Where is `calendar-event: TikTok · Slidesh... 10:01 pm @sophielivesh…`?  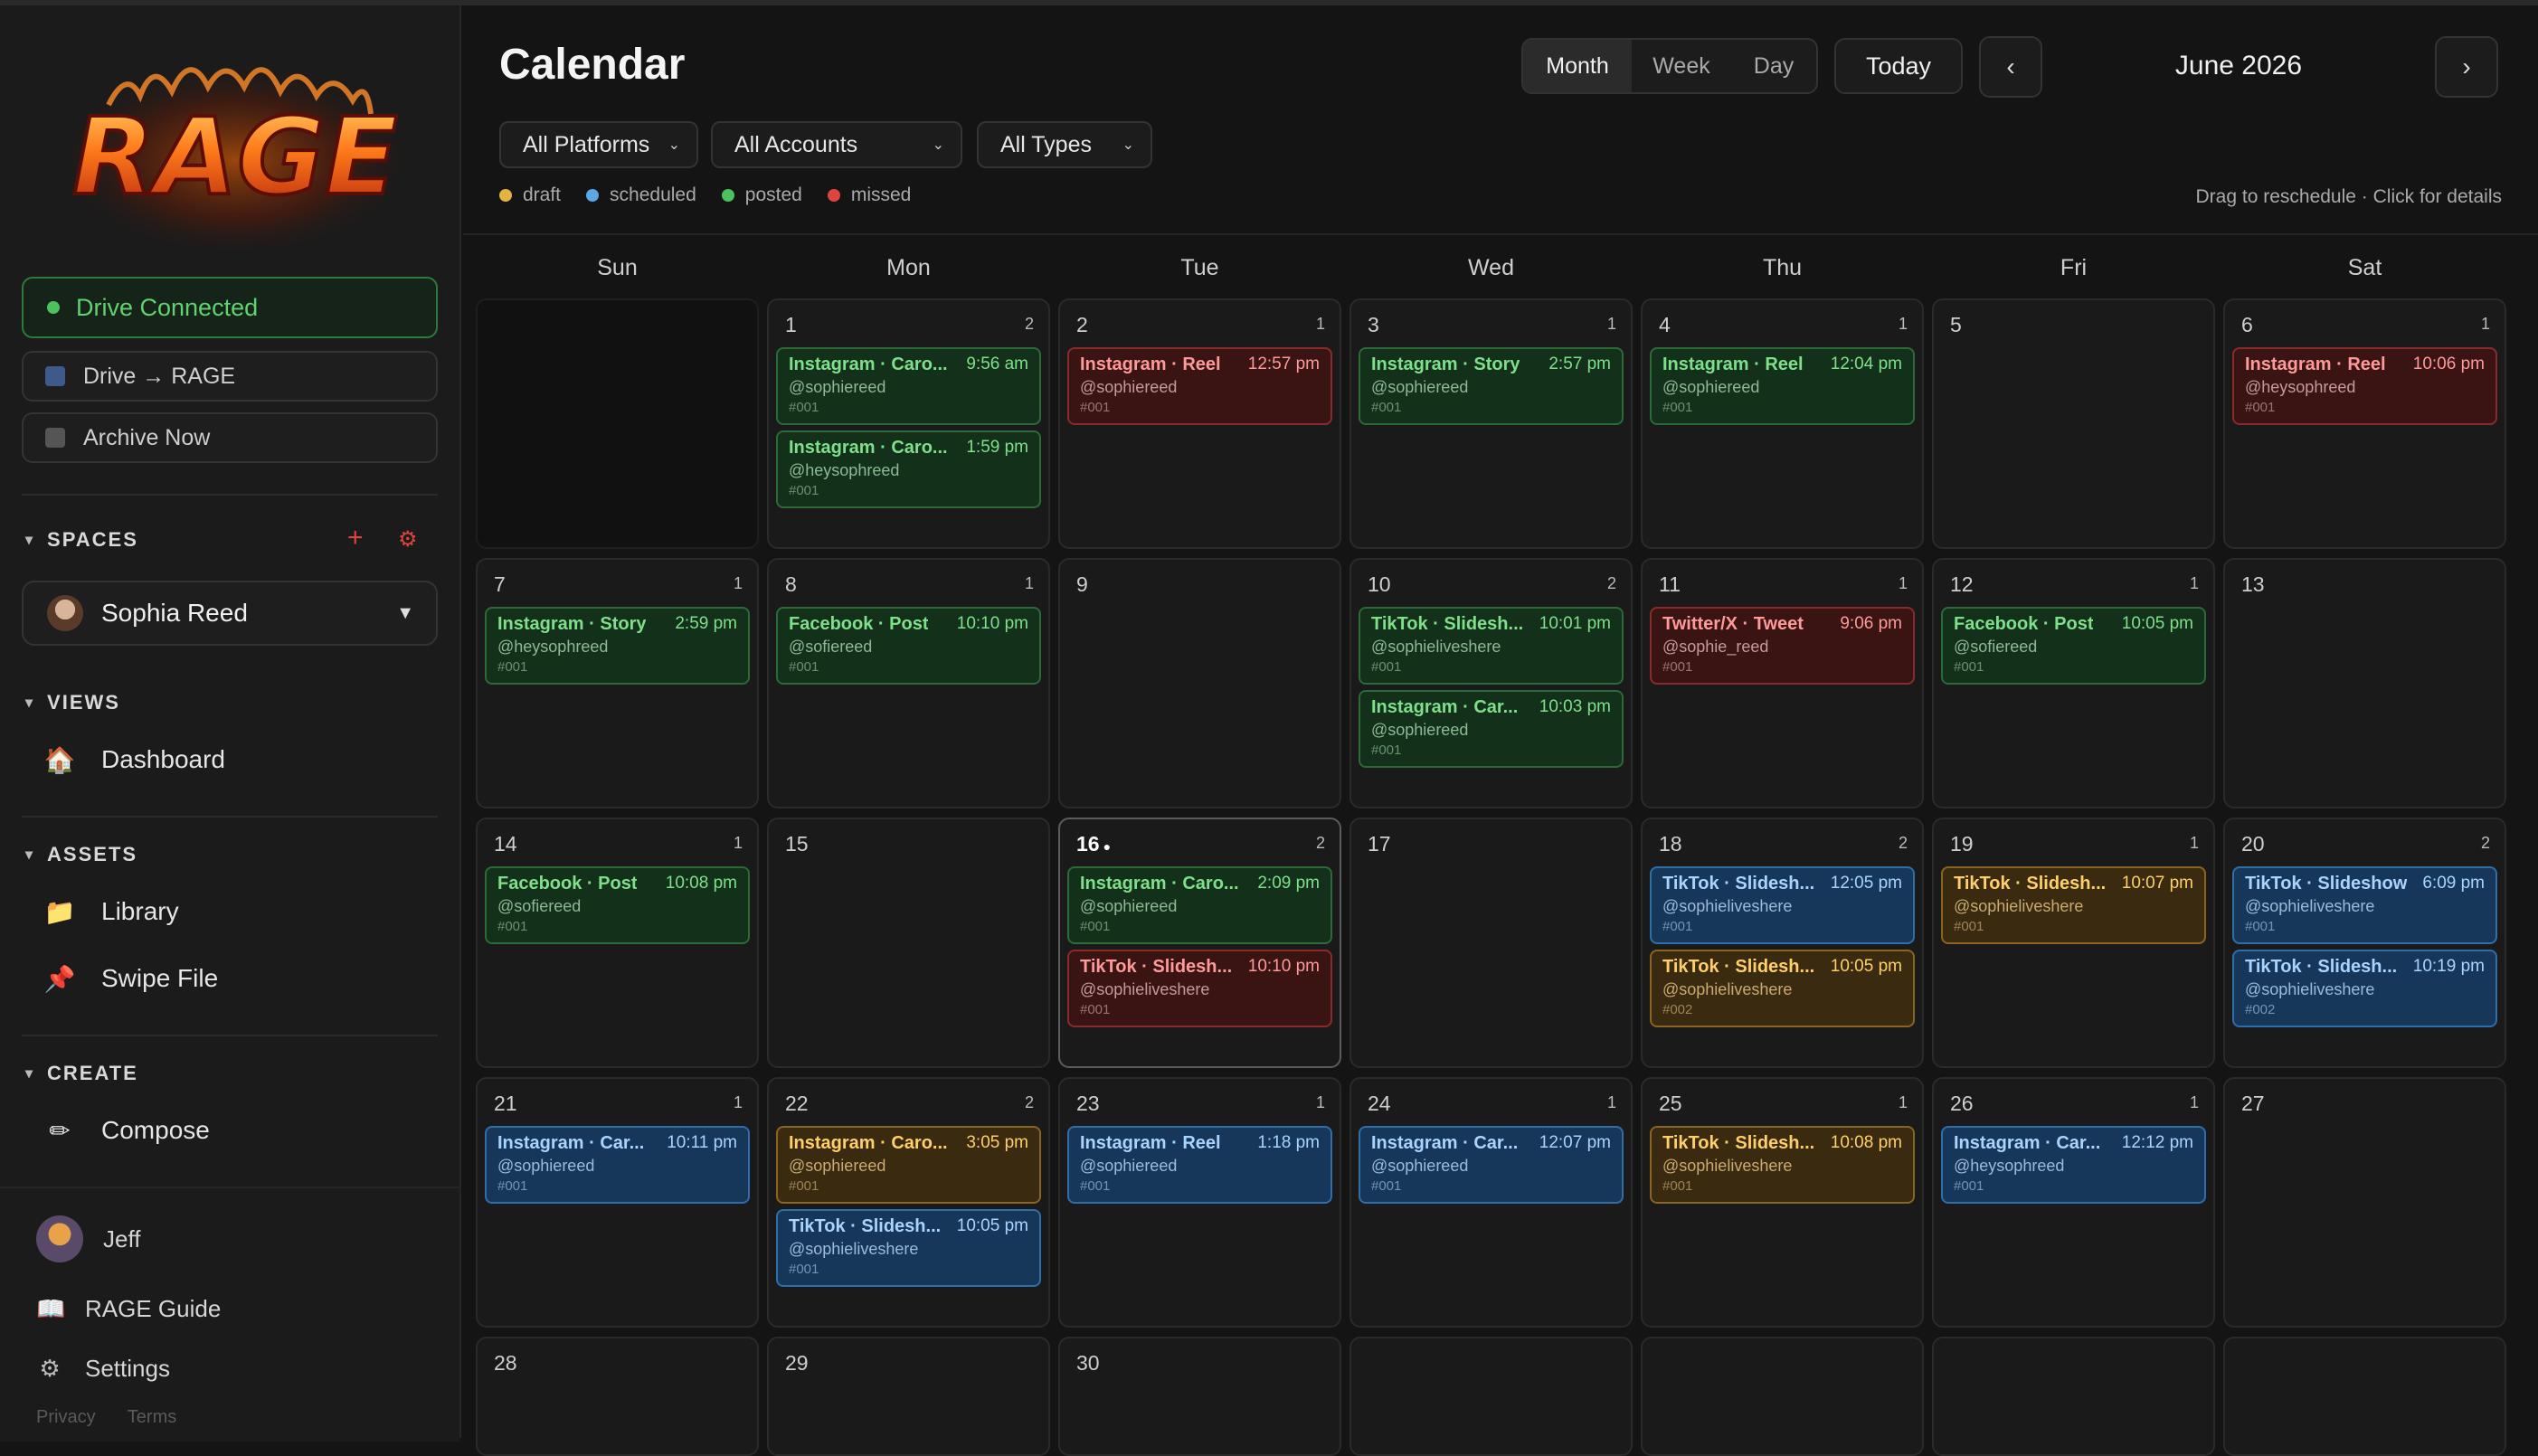 calendar-event: TikTok · Slidesh... 10:01 pm @sophielivesh… is located at coordinates (1491, 646).